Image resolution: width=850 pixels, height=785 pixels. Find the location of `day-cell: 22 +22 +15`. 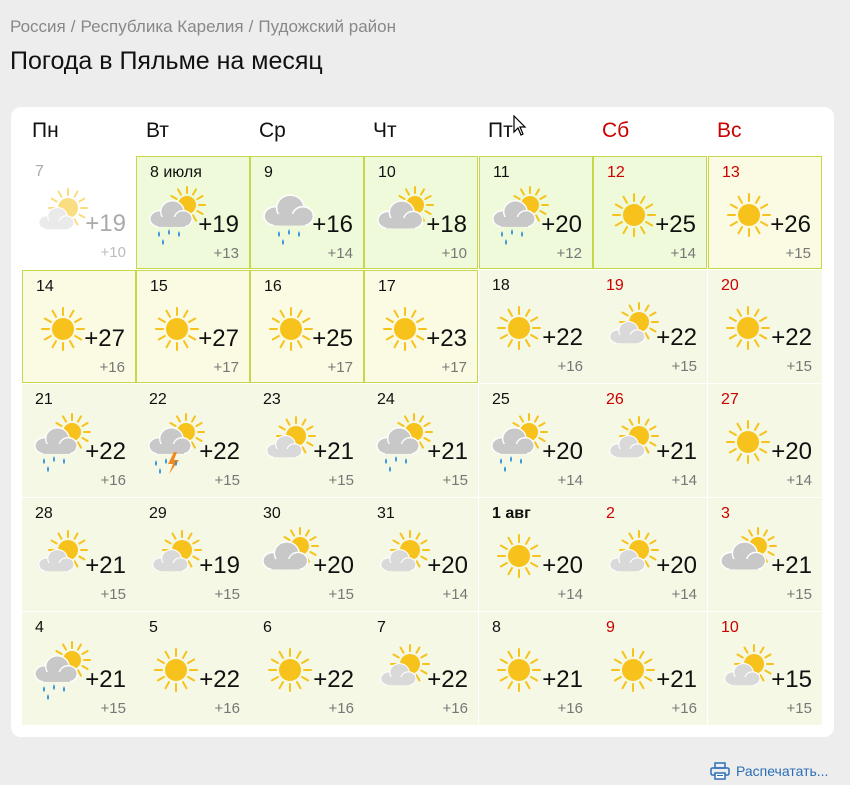

day-cell: 22 +22 +15 is located at coordinates (193, 440).